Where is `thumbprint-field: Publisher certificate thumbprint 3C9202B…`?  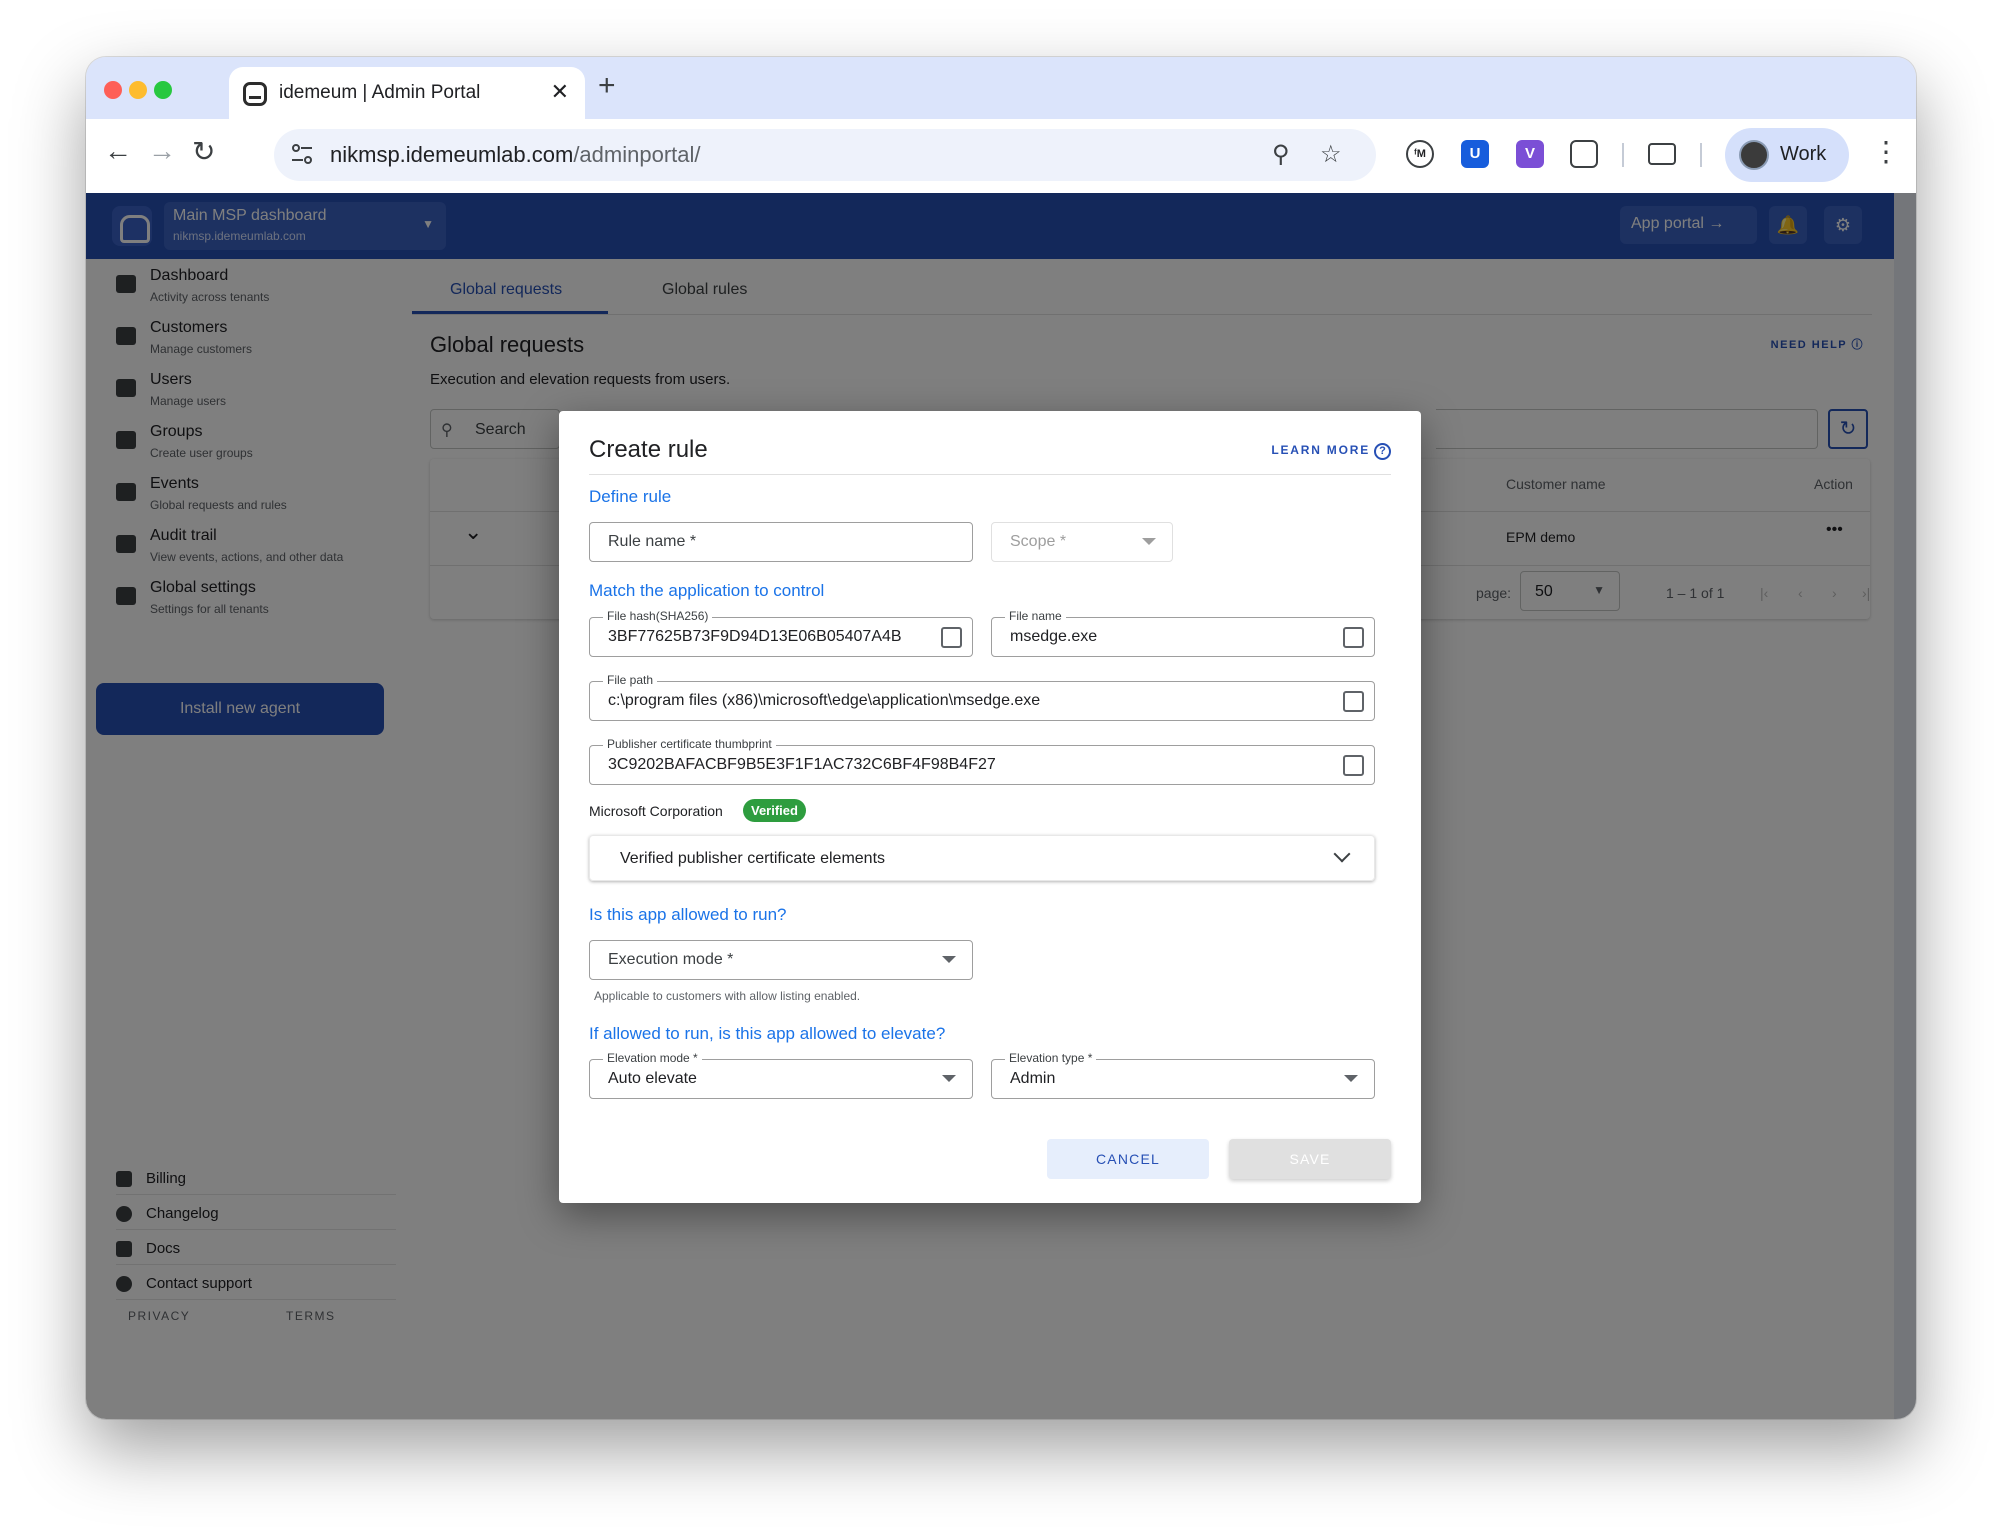
thumbprint-field: Publisher certificate thumbprint 3C9202B… is located at coordinates (982, 761).